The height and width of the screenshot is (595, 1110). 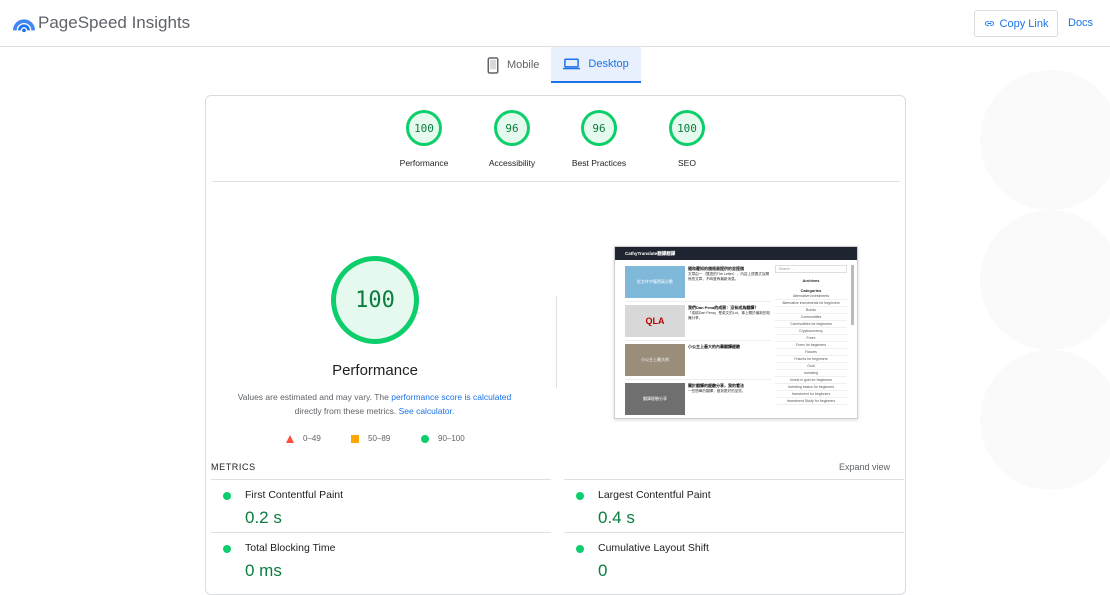 I want to click on device-tabs: Mobile Desktop, so click(x=558, y=65).